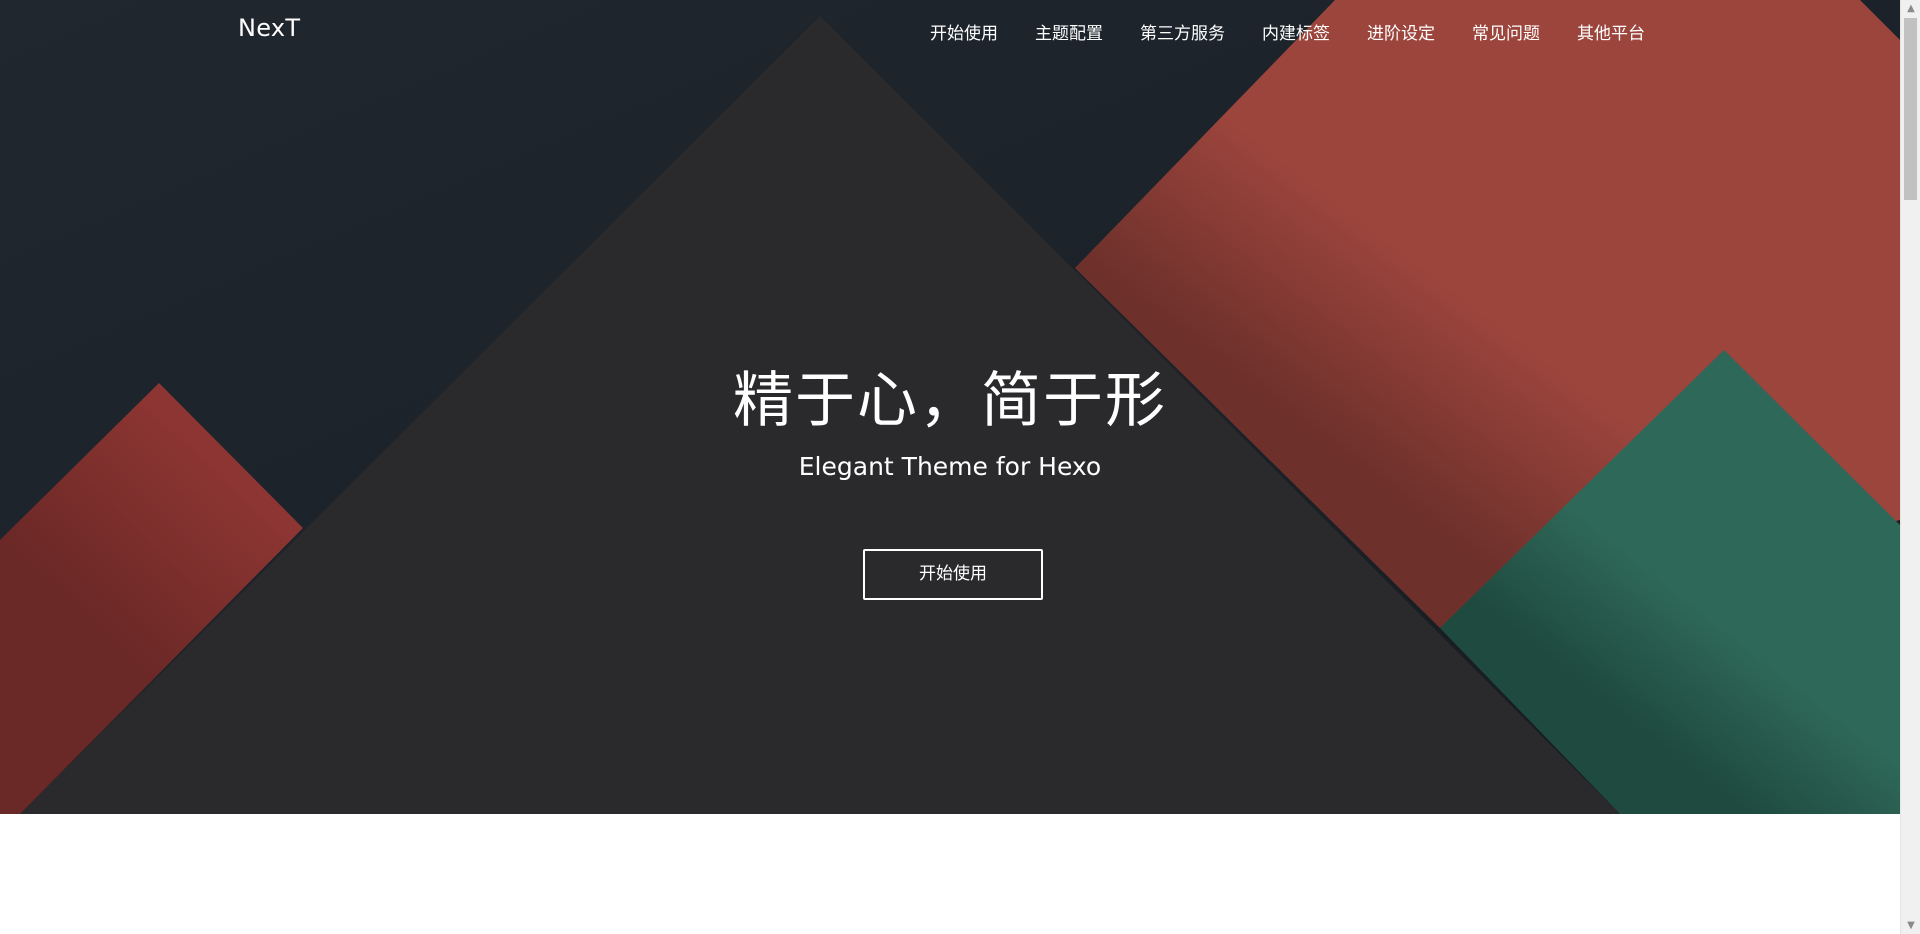  What do you see at coordinates (950, 401) in the screenshot?
I see `hero-title: 精于心，简于形` at bounding box center [950, 401].